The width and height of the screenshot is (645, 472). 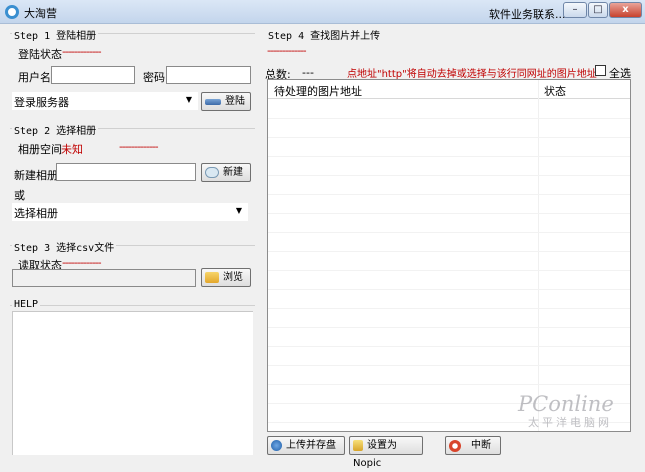 I want to click on new-album-button: 新建, so click(x=226, y=172).